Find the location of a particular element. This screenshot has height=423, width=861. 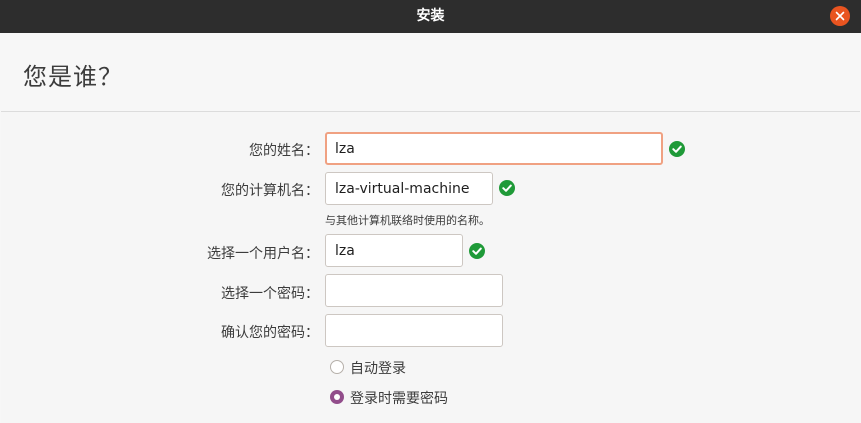

auto-login-option: 自动登录 is located at coordinates (390, 369).